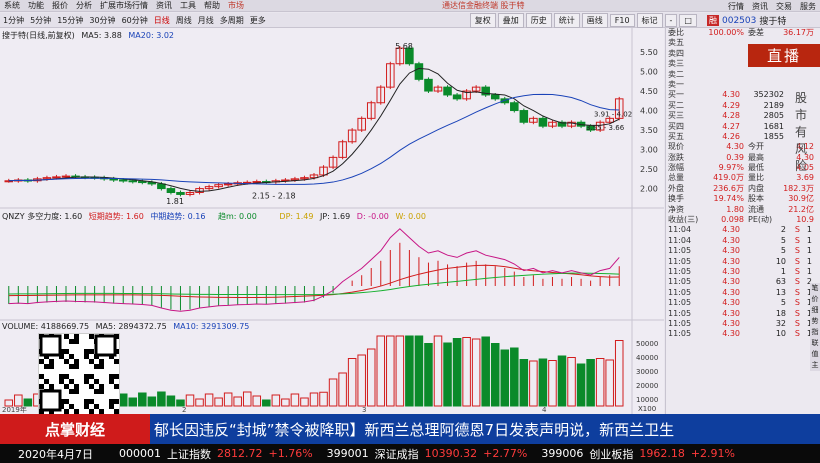 The width and height of the screenshot is (820, 463). I want to click on tick-volume: 13, so click(780, 292).